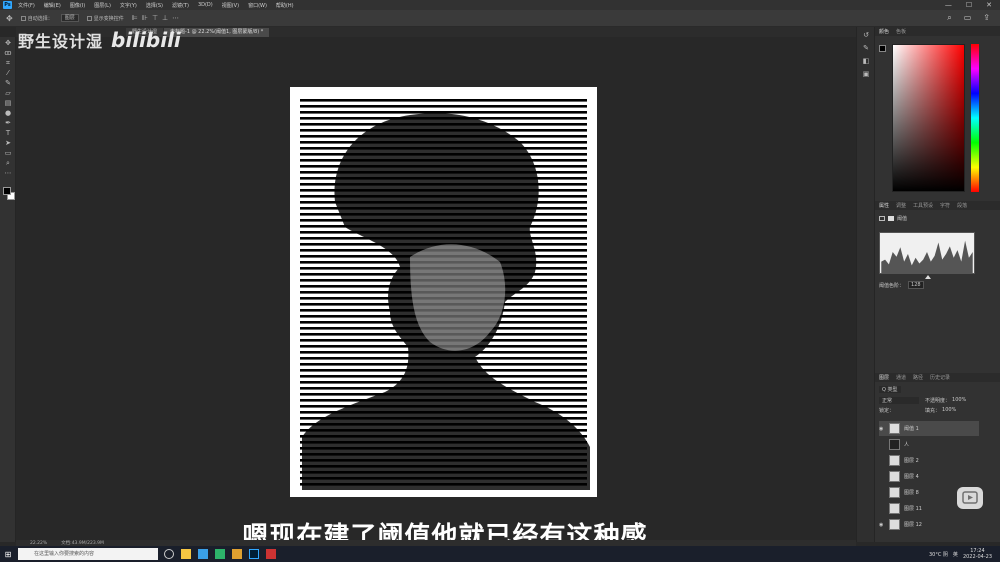 The image size is (1000, 562). I want to click on close-button: ✕, so click(989, 5).